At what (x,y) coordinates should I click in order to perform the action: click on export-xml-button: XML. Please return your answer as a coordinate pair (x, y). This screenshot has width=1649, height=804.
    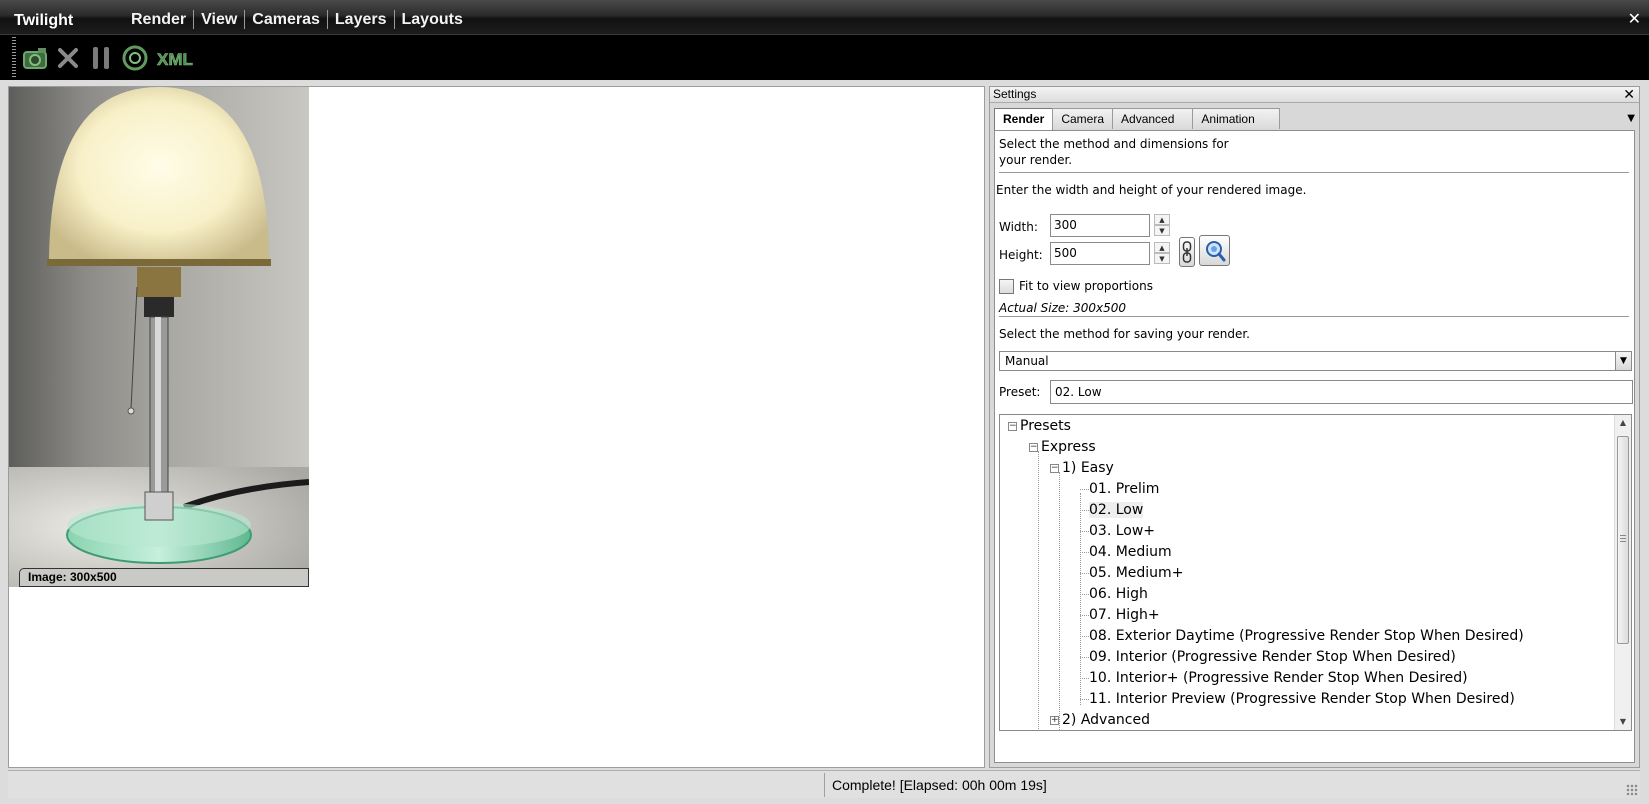
    Looking at the image, I should click on (175, 58).